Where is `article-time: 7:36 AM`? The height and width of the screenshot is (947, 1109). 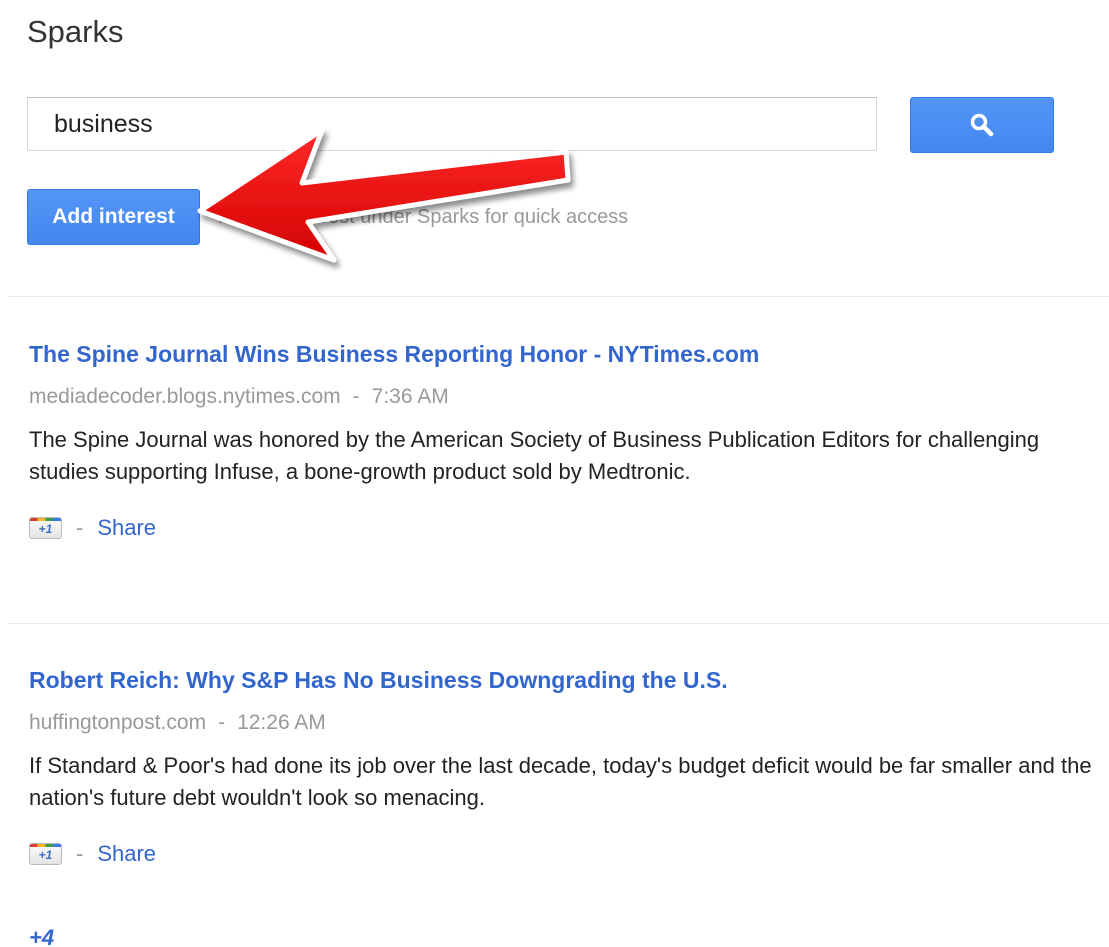 article-time: 7:36 AM is located at coordinates (410, 396).